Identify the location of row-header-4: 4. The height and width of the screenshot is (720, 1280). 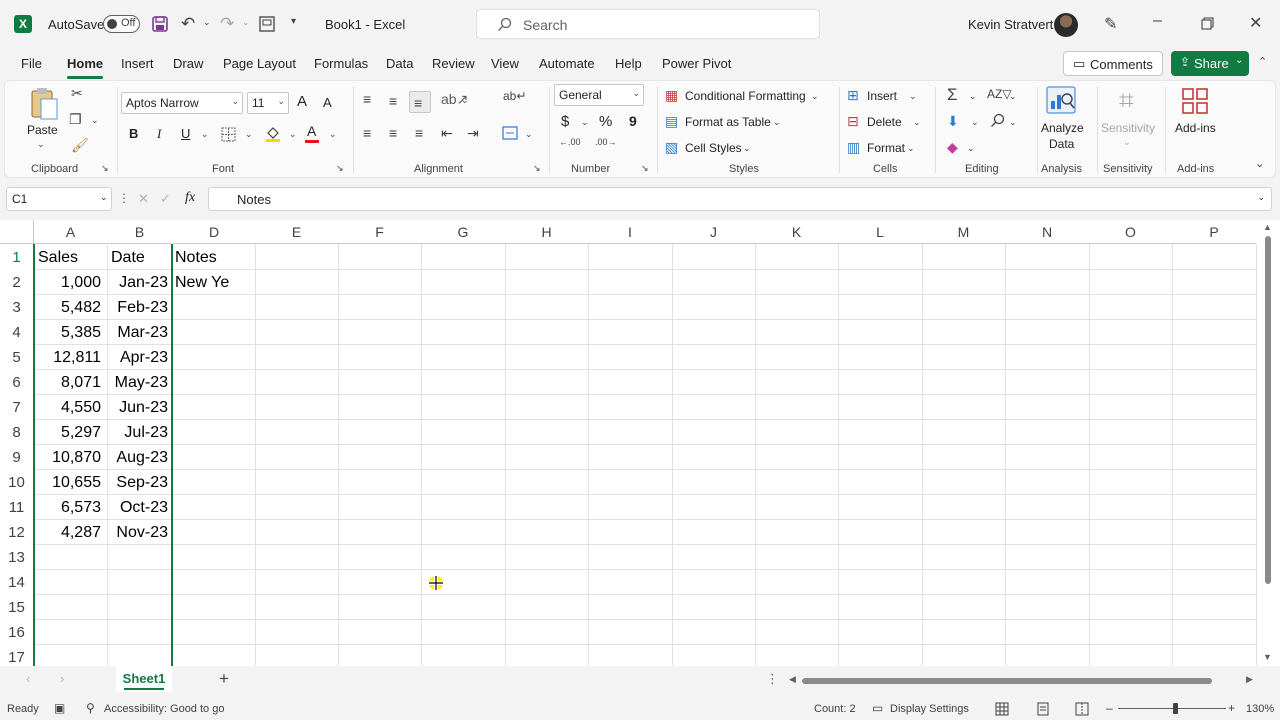
(16, 332).